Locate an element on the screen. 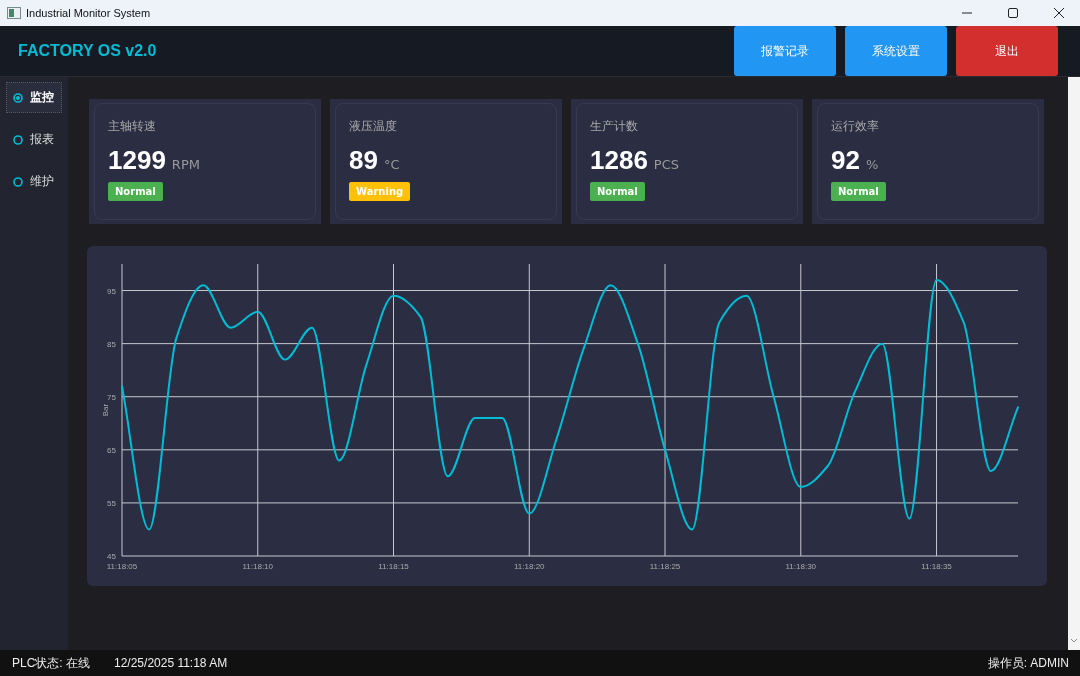  y-tick-label: 45 is located at coordinates (111, 556).